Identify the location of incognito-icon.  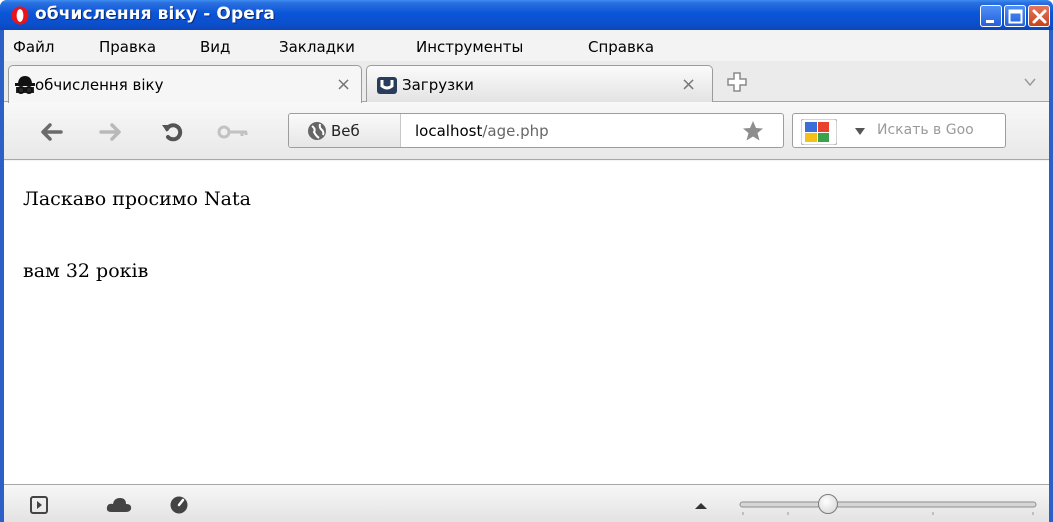
(25, 85).